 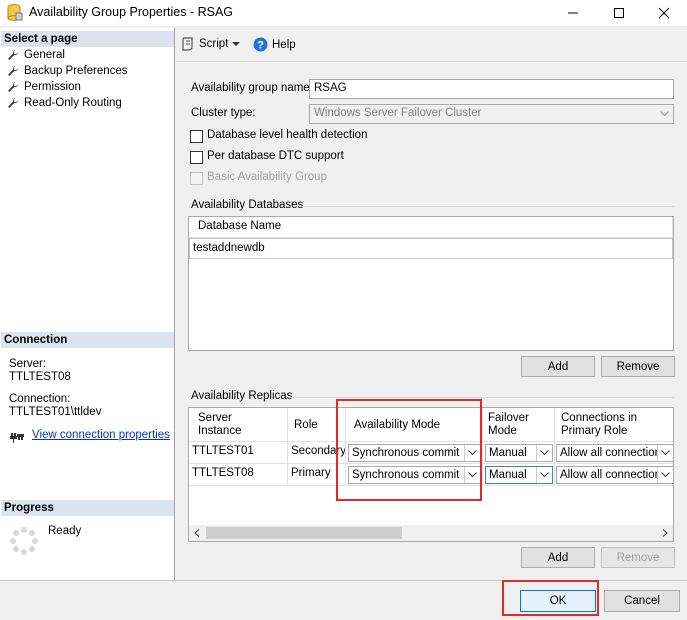 I want to click on connection-plug-icon, so click(x=17, y=438).